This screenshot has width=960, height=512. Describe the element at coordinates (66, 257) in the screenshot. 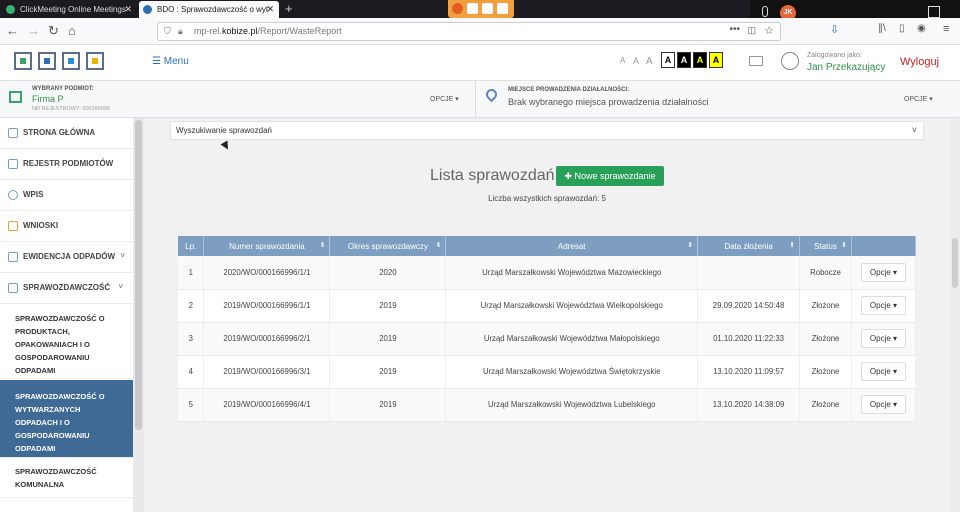

I see `sidebar-item-waste-records: EWIDENCJA ODPADÓW ˅` at that location.